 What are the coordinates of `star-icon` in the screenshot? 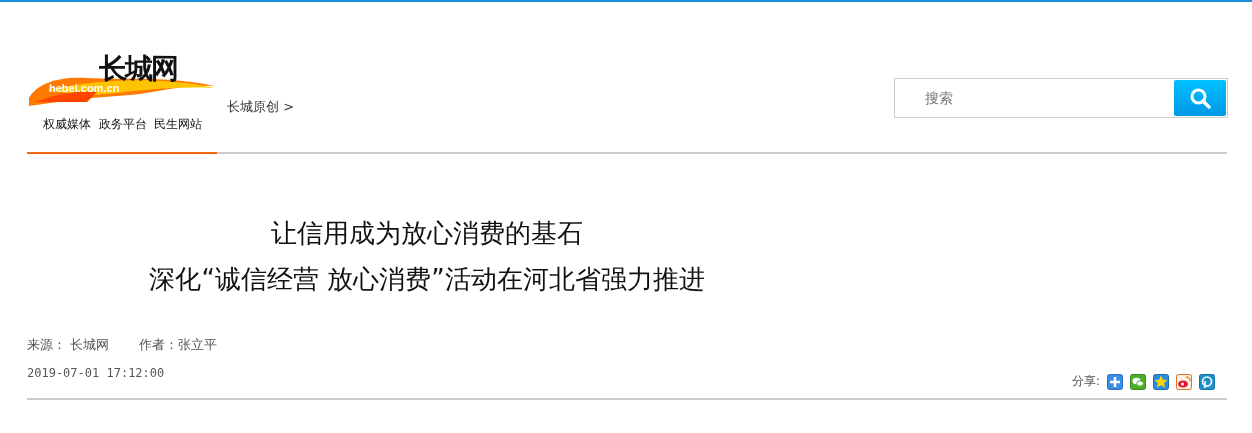 It's located at (1161, 381).